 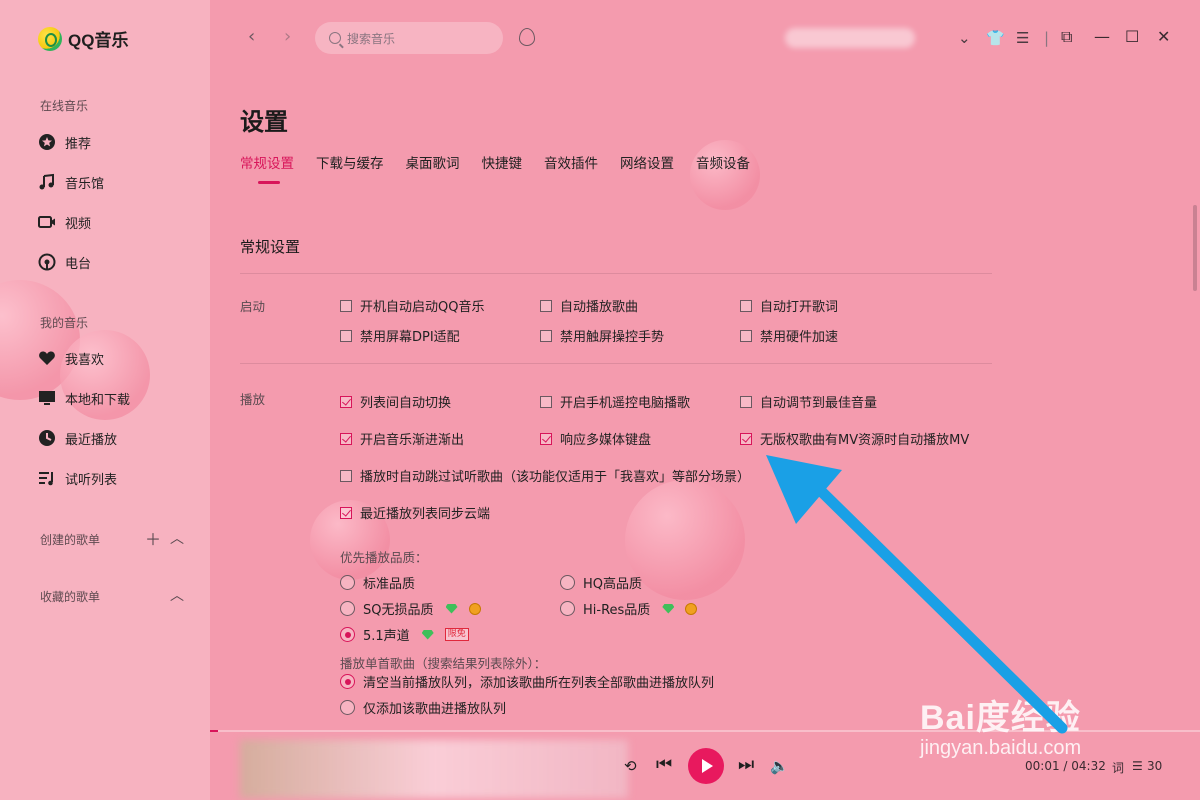 What do you see at coordinates (287, 36) in the screenshot?
I see `forward-arrow-icon: ›` at bounding box center [287, 36].